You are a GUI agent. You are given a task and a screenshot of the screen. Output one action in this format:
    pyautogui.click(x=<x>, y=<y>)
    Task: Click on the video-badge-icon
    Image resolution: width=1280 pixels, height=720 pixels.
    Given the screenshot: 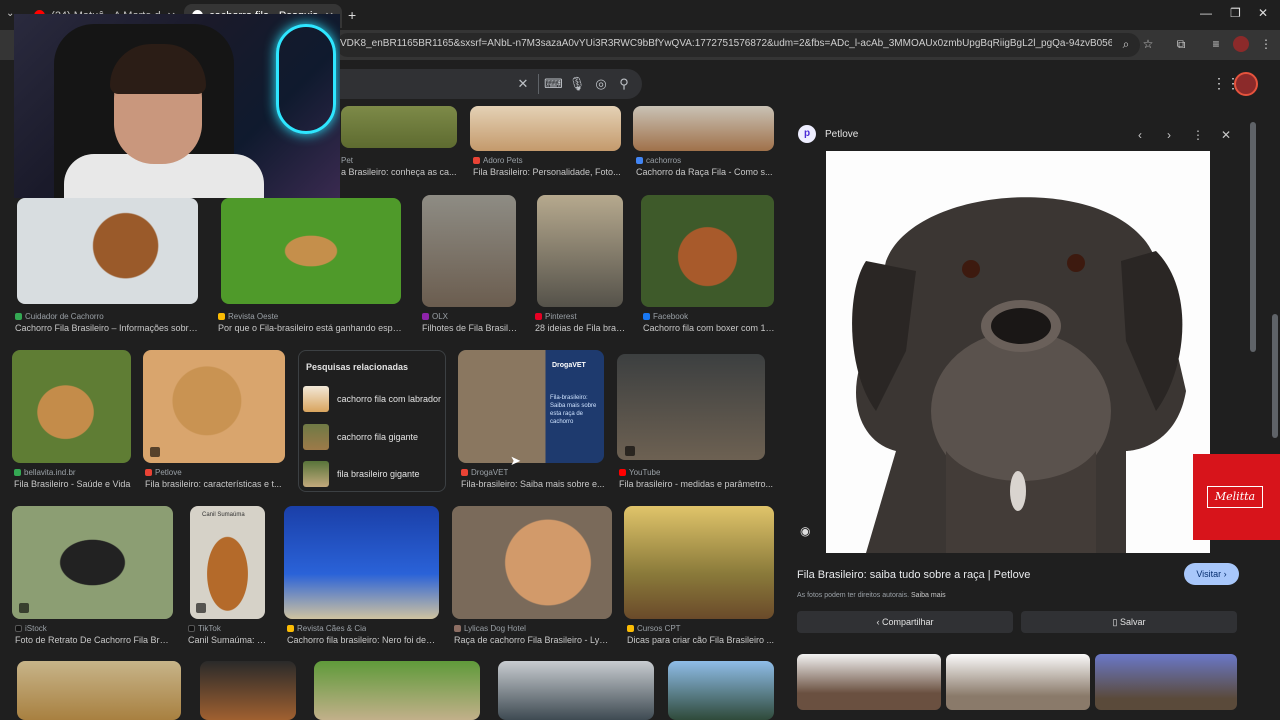 What is the action you would take?
    pyautogui.click(x=155, y=452)
    